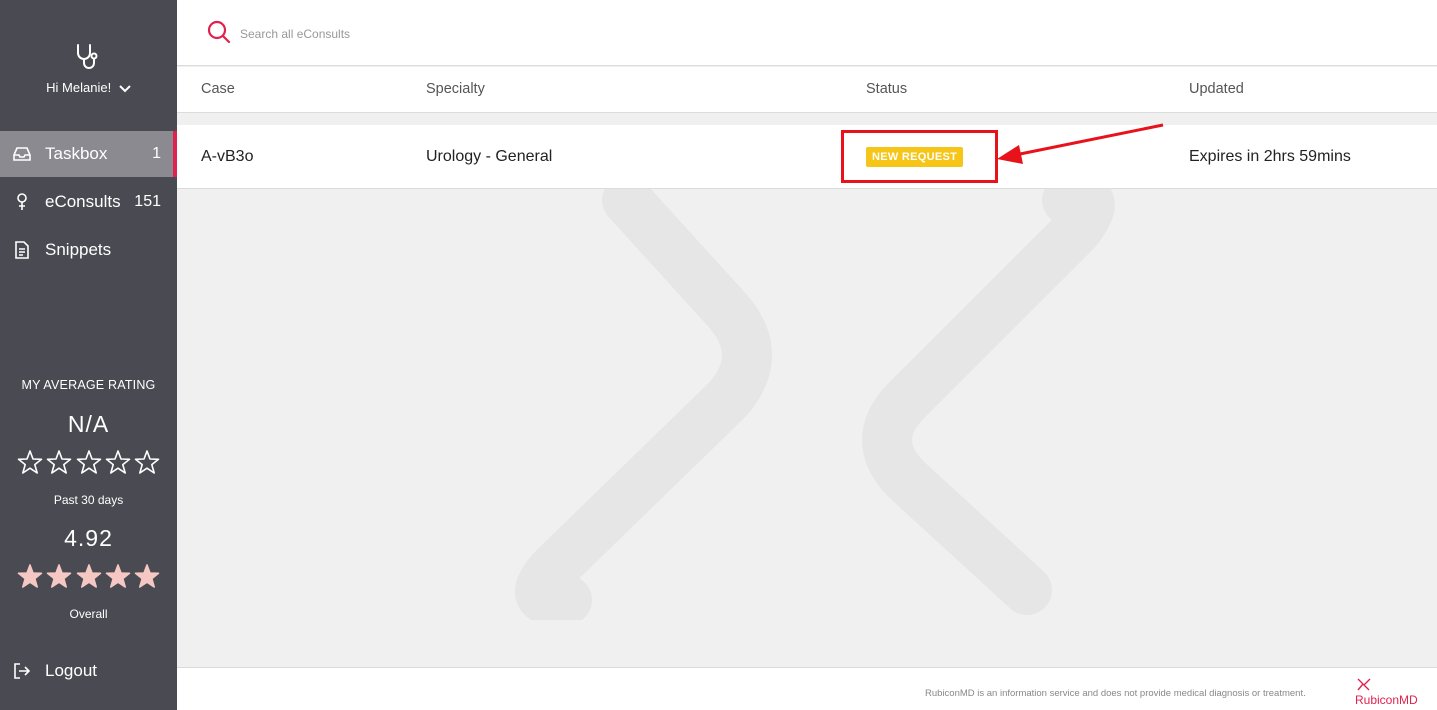 The width and height of the screenshot is (1437, 710). What do you see at coordinates (22, 202) in the screenshot?
I see `stethoscope-icon` at bounding box center [22, 202].